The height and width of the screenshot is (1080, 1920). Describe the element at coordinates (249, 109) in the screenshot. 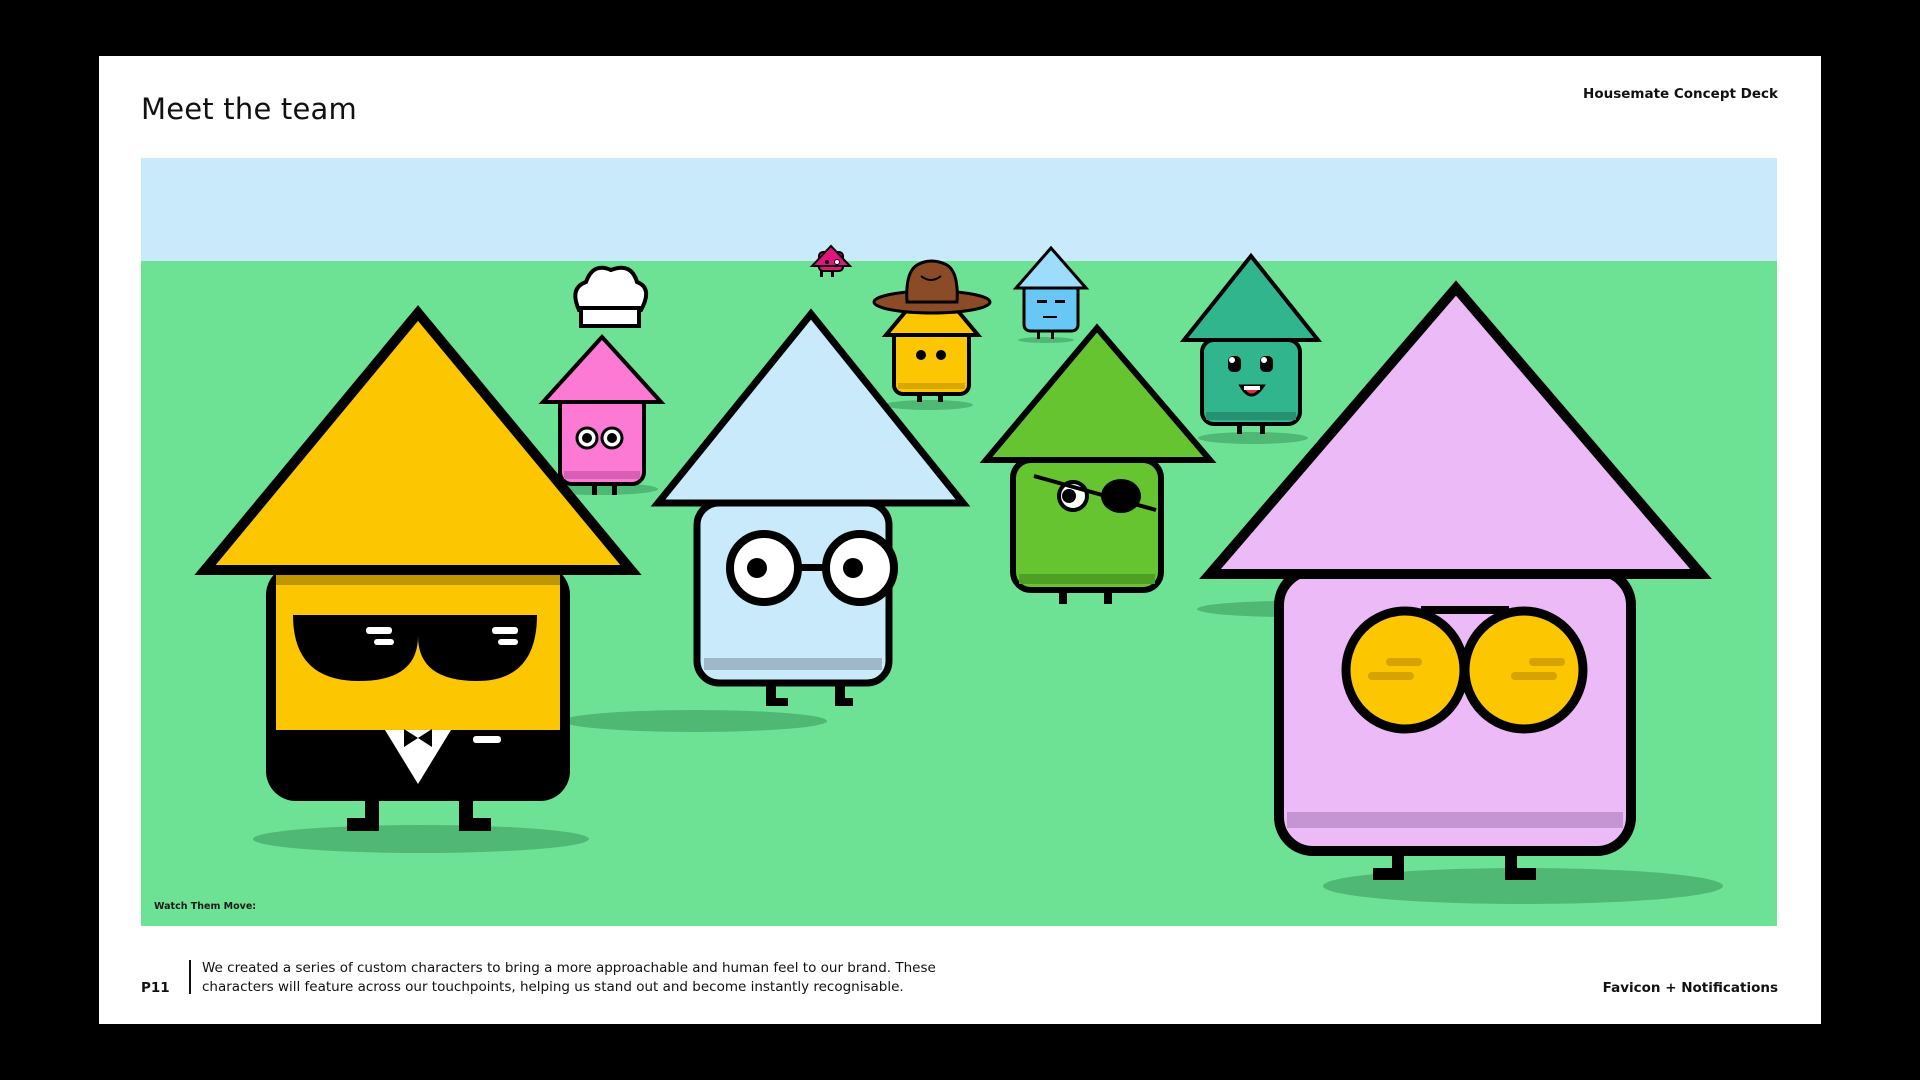

I see `page-title: Meet the team` at that location.